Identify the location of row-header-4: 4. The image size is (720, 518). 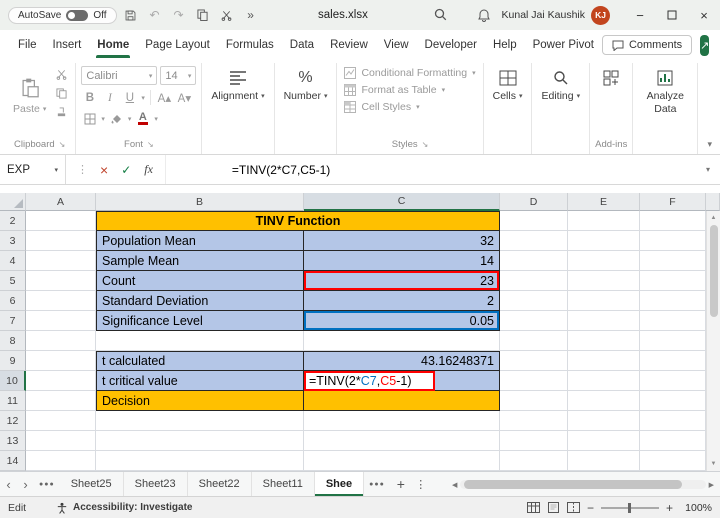
(13, 261).